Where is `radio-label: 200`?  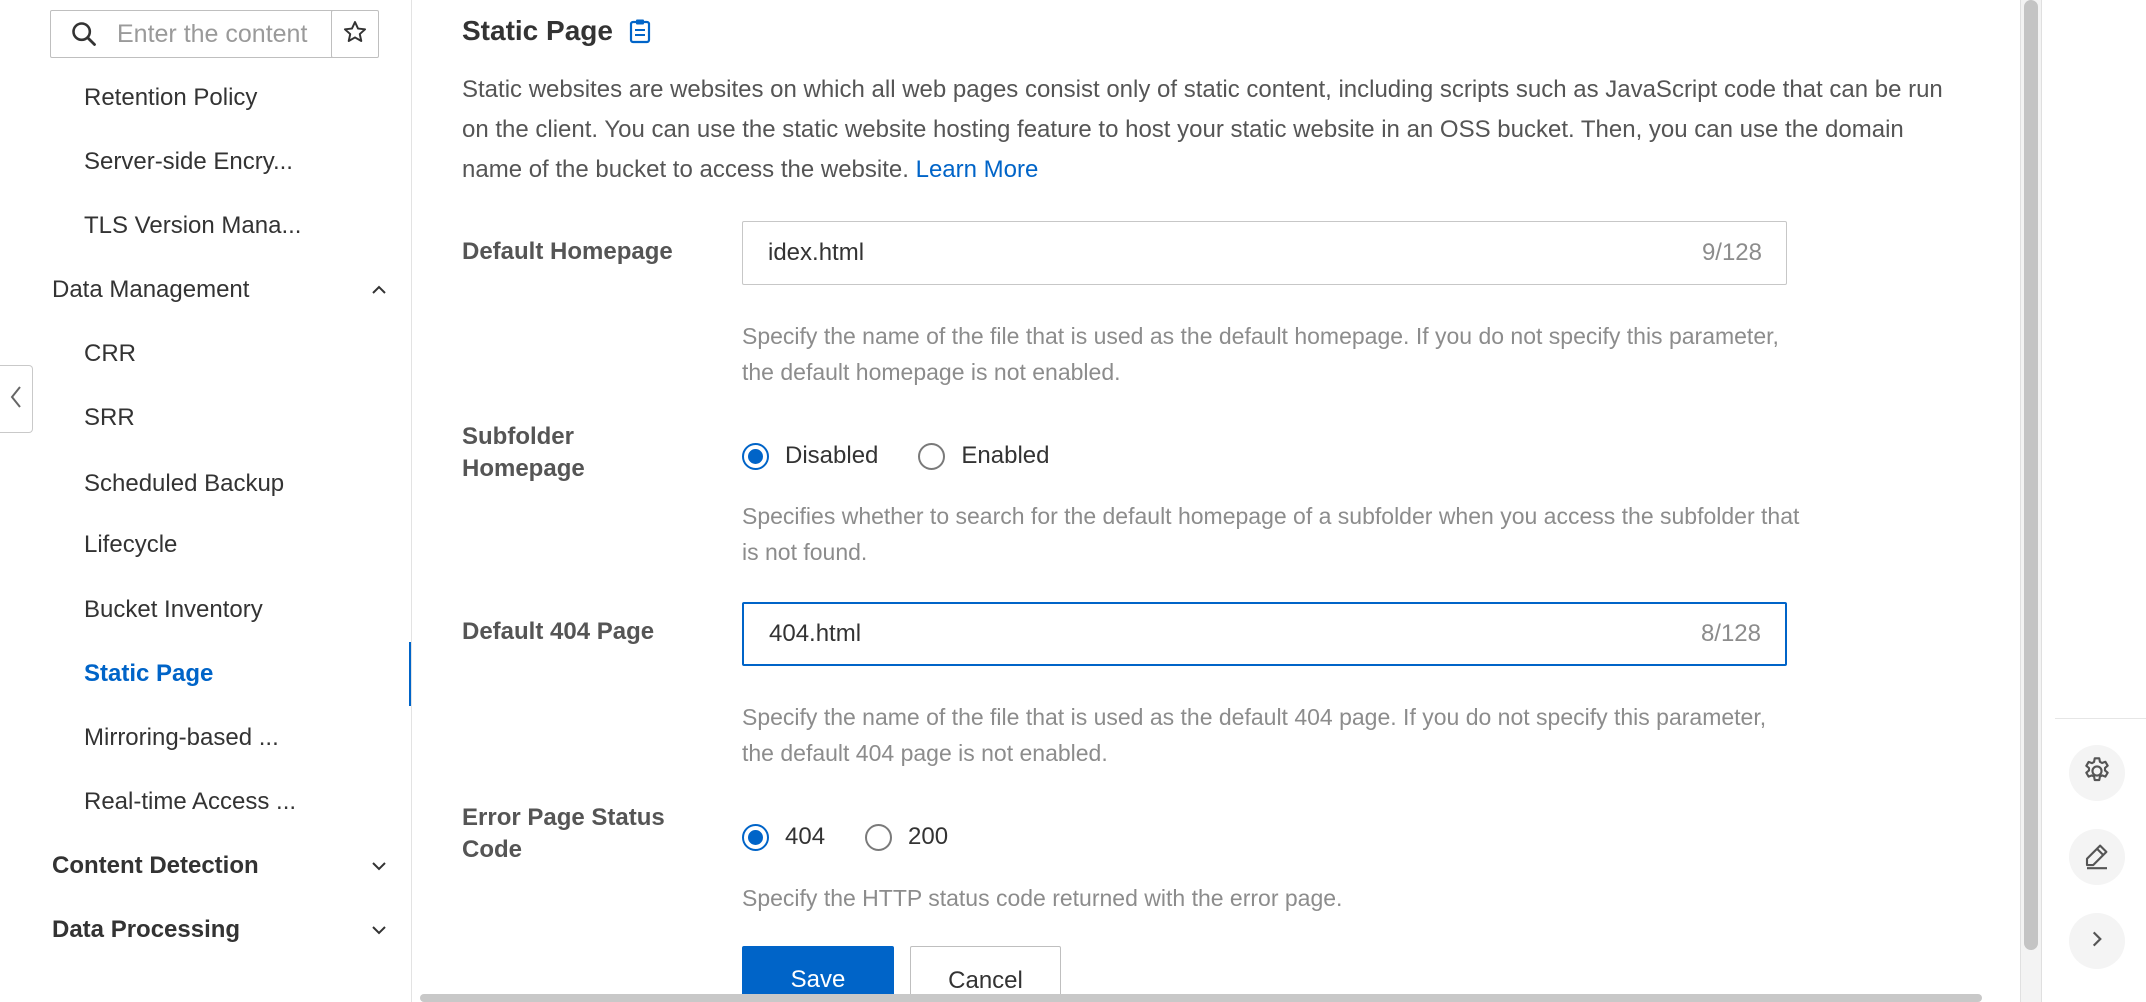 radio-label: 200 is located at coordinates (928, 836).